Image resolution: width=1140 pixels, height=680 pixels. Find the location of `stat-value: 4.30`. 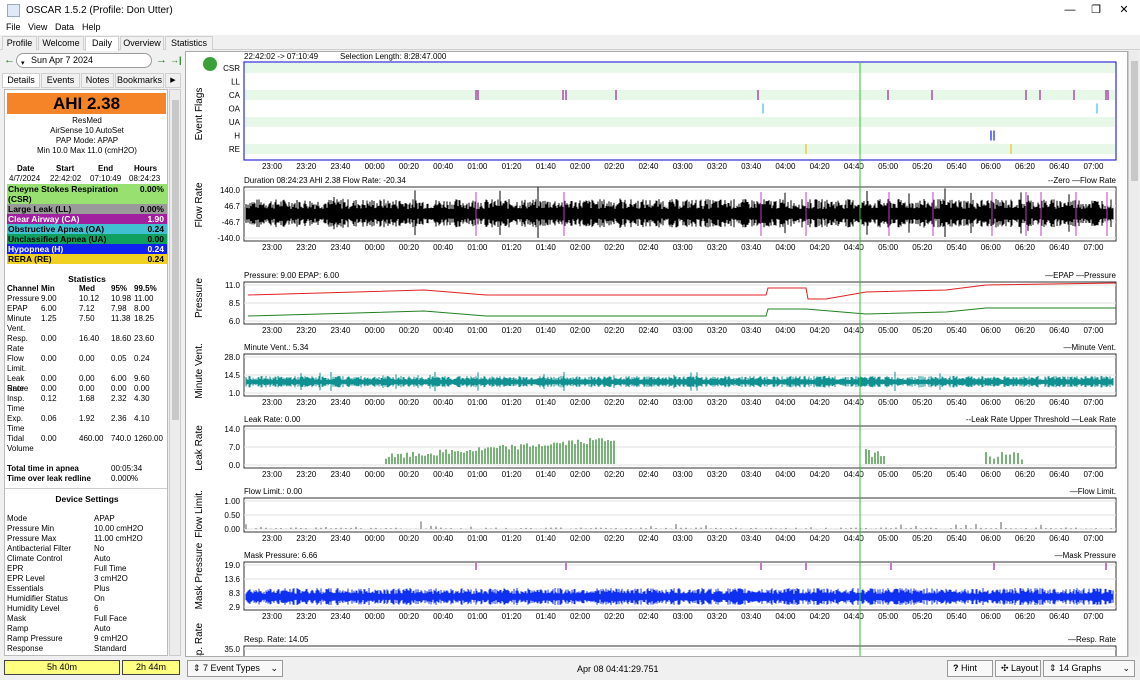

stat-value: 4.30 is located at coordinates (142, 398).